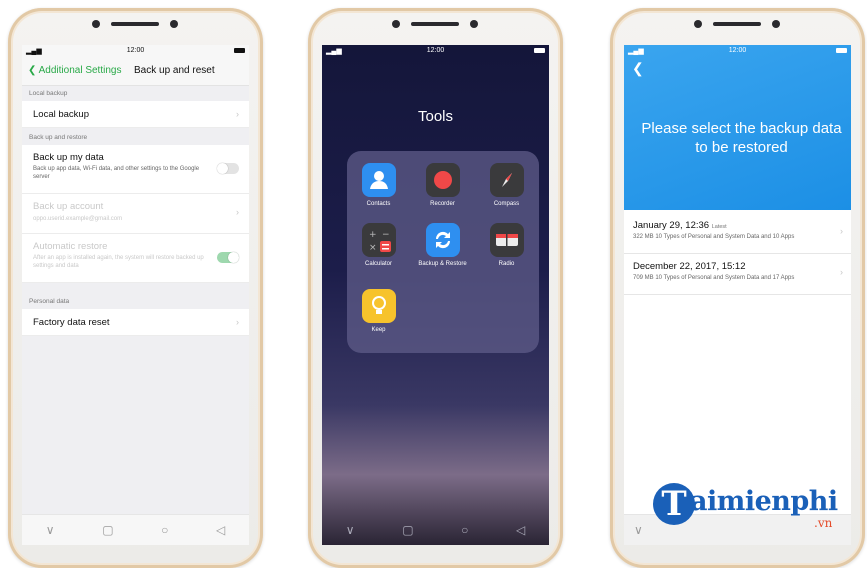  I want to click on app-recorder: Recorder, so click(442, 185).